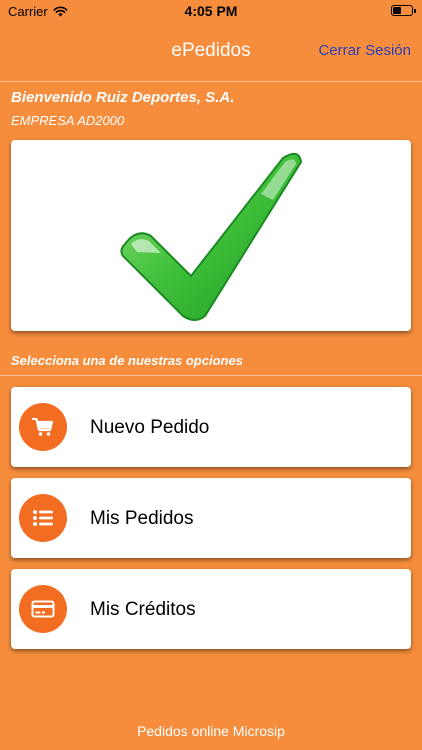 This screenshot has width=422, height=750. I want to click on status-bar: Carrier 4:05 PM, so click(211, 11).